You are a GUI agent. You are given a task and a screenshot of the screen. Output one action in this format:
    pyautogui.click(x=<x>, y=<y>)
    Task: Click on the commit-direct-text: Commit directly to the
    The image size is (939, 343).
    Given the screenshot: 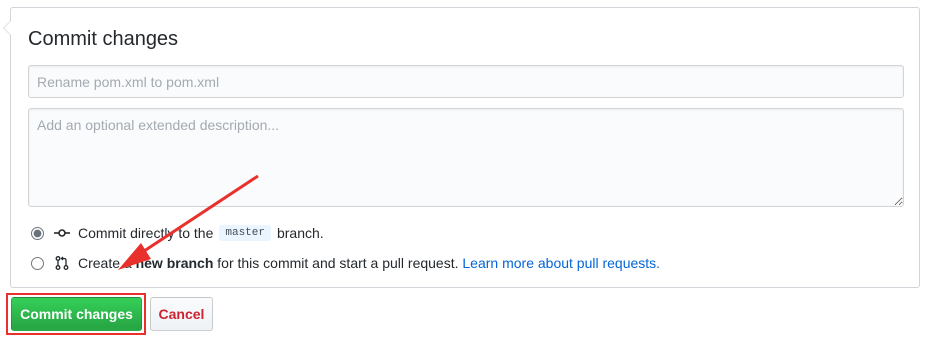 What is the action you would take?
    pyautogui.click(x=146, y=233)
    